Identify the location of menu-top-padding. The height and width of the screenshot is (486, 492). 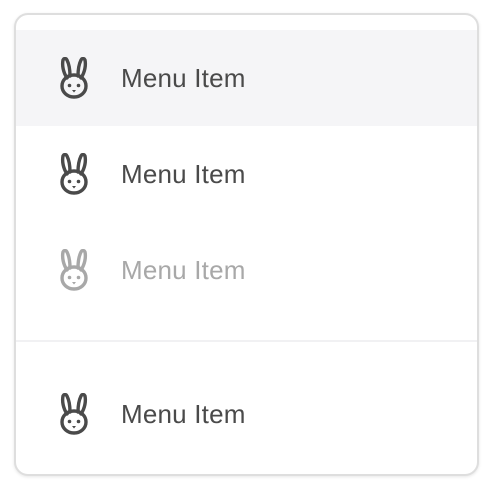
(246, 22).